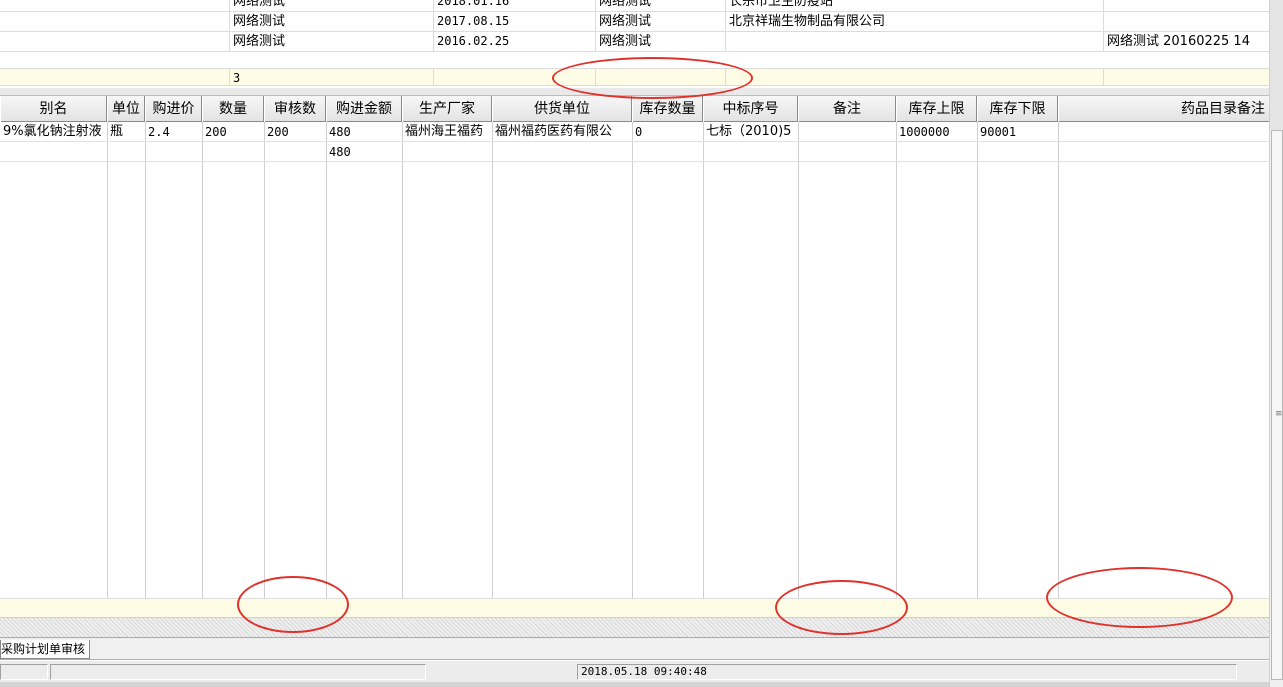 Image resolution: width=1283 pixels, height=687 pixels. Describe the element at coordinates (173, 109) in the screenshot. I see `col-header-price: 购进价` at that location.